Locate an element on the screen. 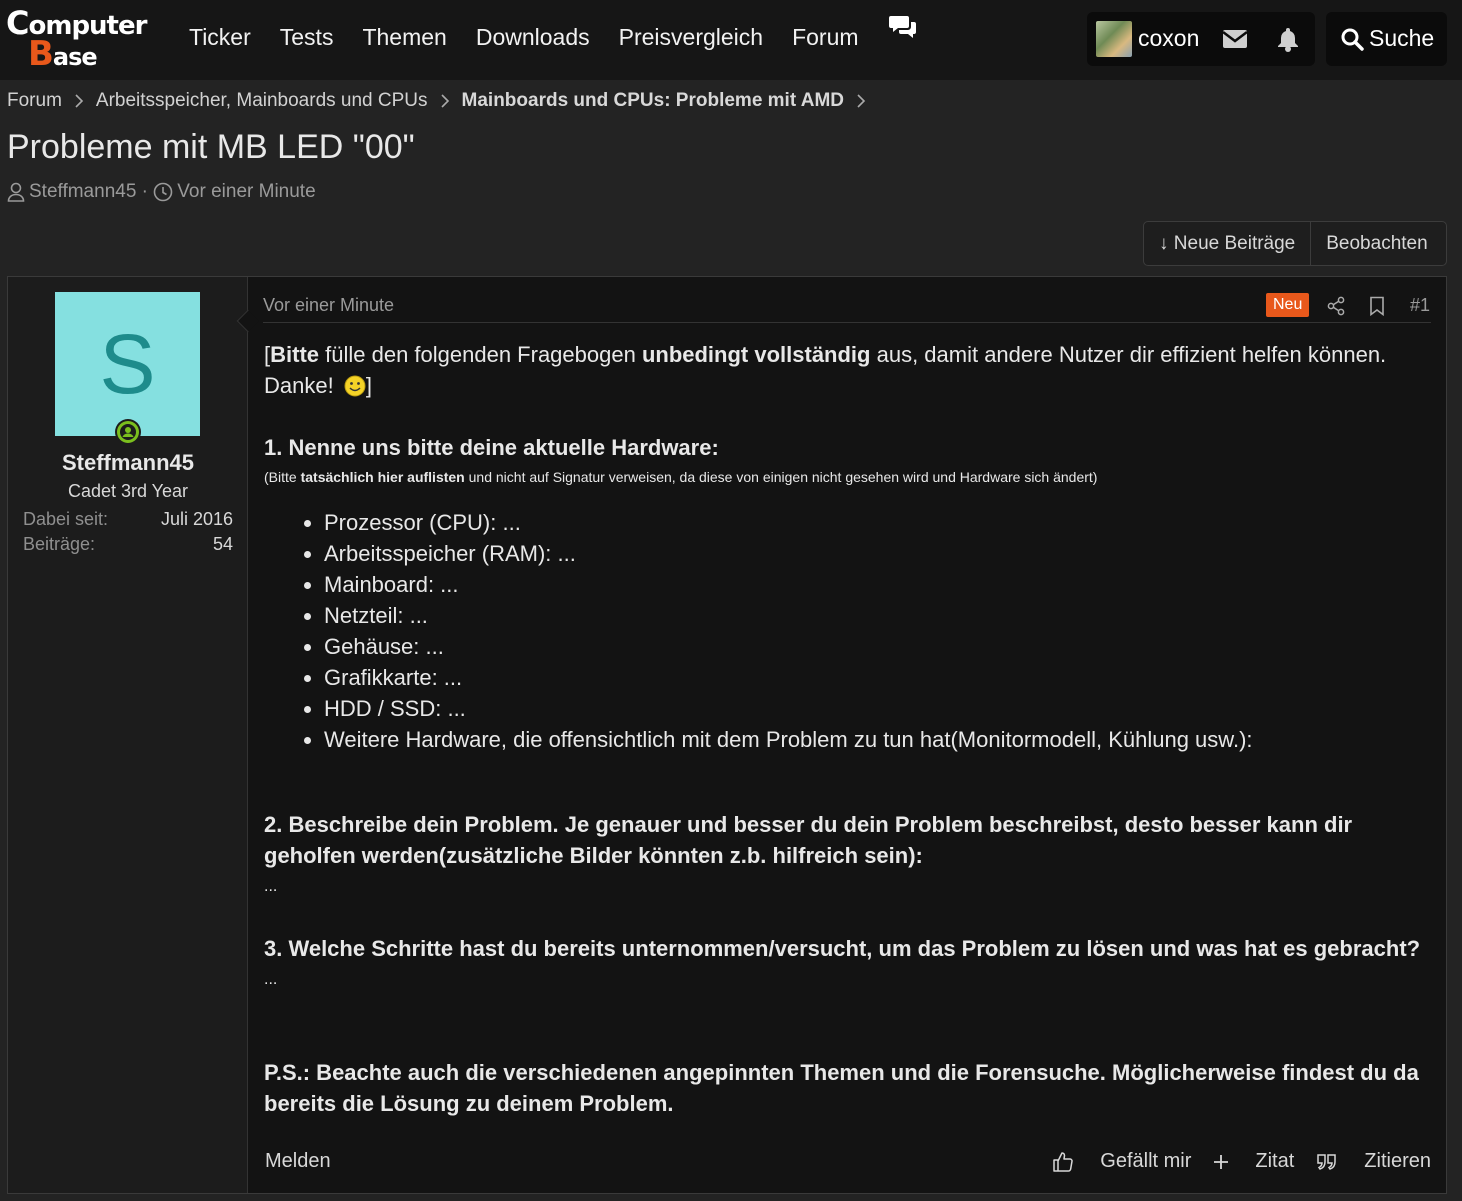 The height and width of the screenshot is (1201, 1462). post-actions: Gefällt mir Zitat Zitieren is located at coordinates (1230, 1161).